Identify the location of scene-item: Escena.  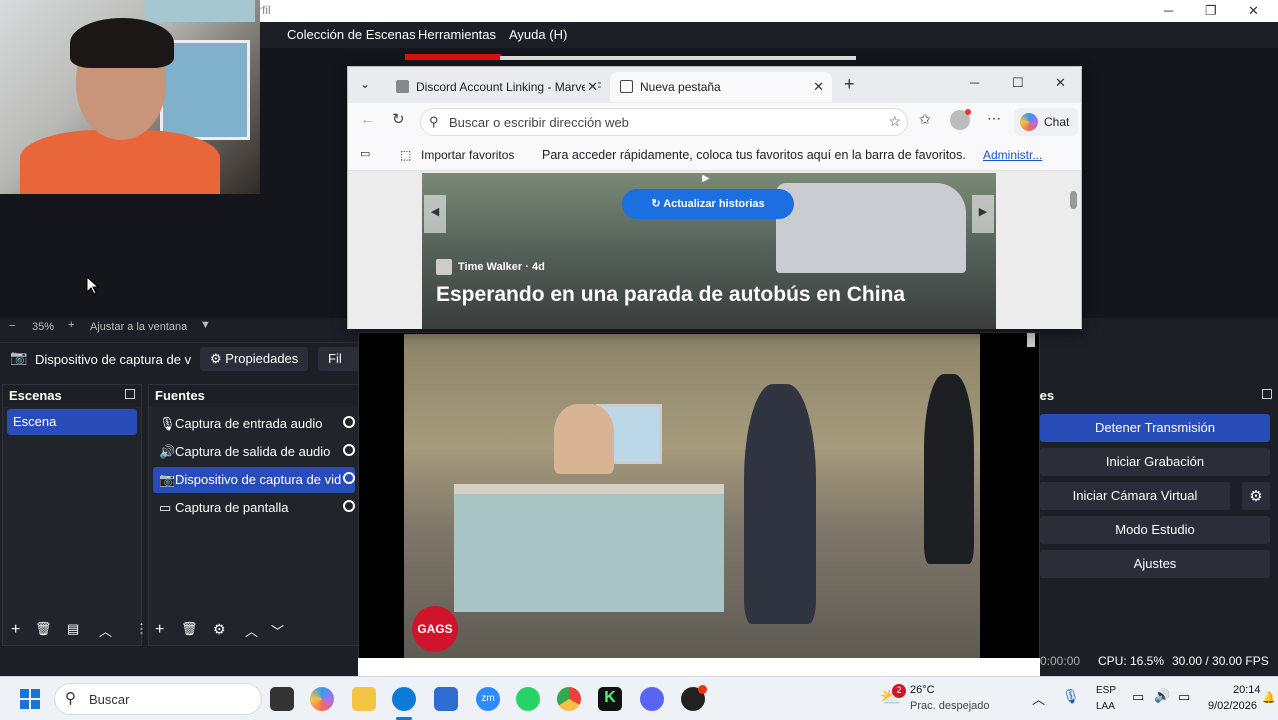
(72, 422).